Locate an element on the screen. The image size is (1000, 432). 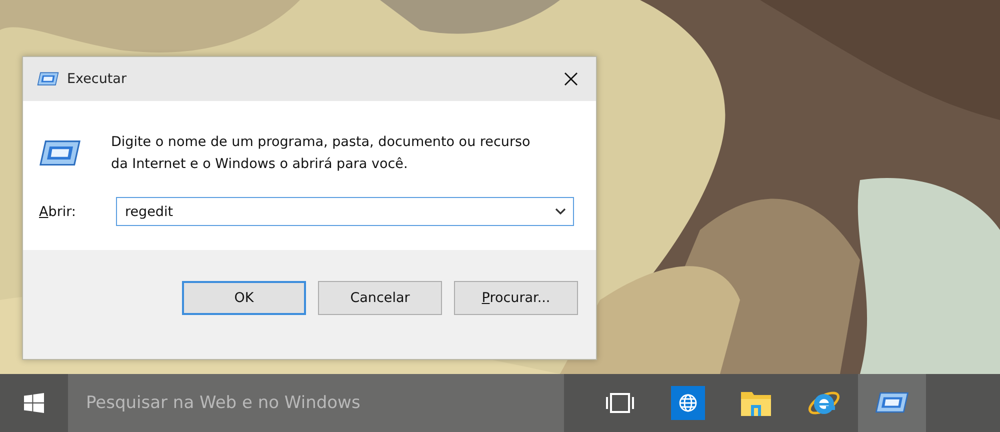
dialog-button: Cancelar is located at coordinates (380, 297).